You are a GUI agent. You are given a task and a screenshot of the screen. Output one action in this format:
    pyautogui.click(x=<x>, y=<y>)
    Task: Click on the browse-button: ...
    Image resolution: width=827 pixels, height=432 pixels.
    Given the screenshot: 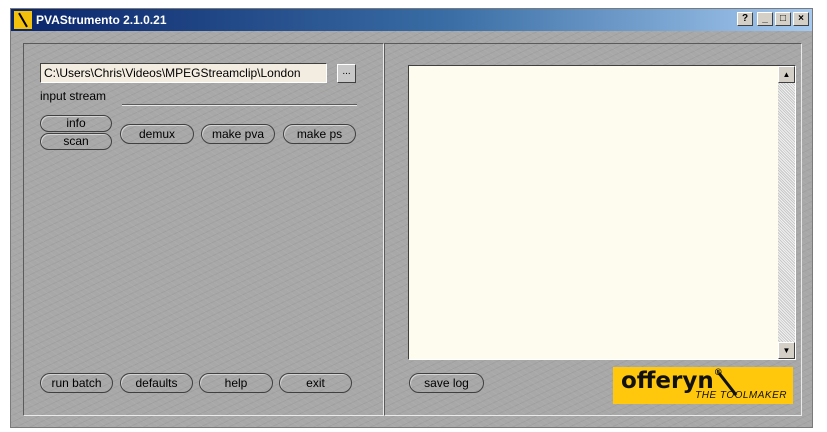 What is the action you would take?
    pyautogui.click(x=346, y=73)
    